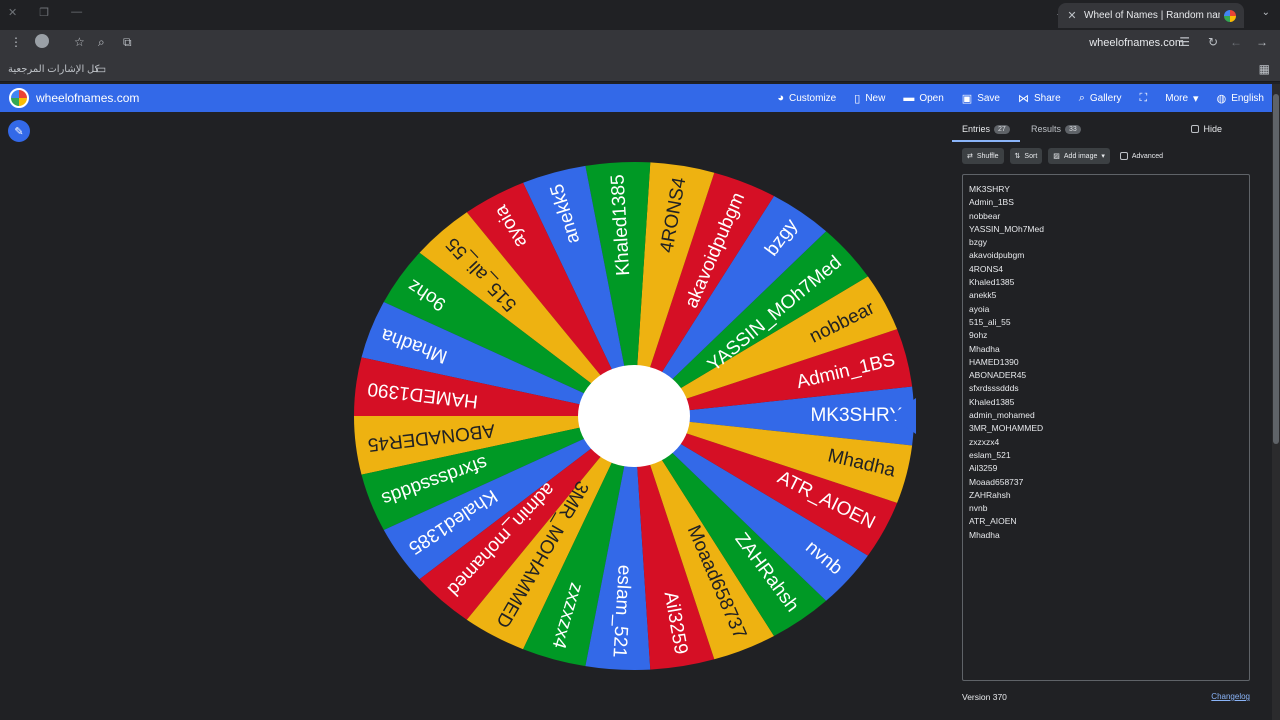 The width and height of the screenshot is (1280, 720). What do you see at coordinates (640, 70) in the screenshot?
I see `bookmarks-bar: كل الإشارات المرجعية ▭ ▦` at bounding box center [640, 70].